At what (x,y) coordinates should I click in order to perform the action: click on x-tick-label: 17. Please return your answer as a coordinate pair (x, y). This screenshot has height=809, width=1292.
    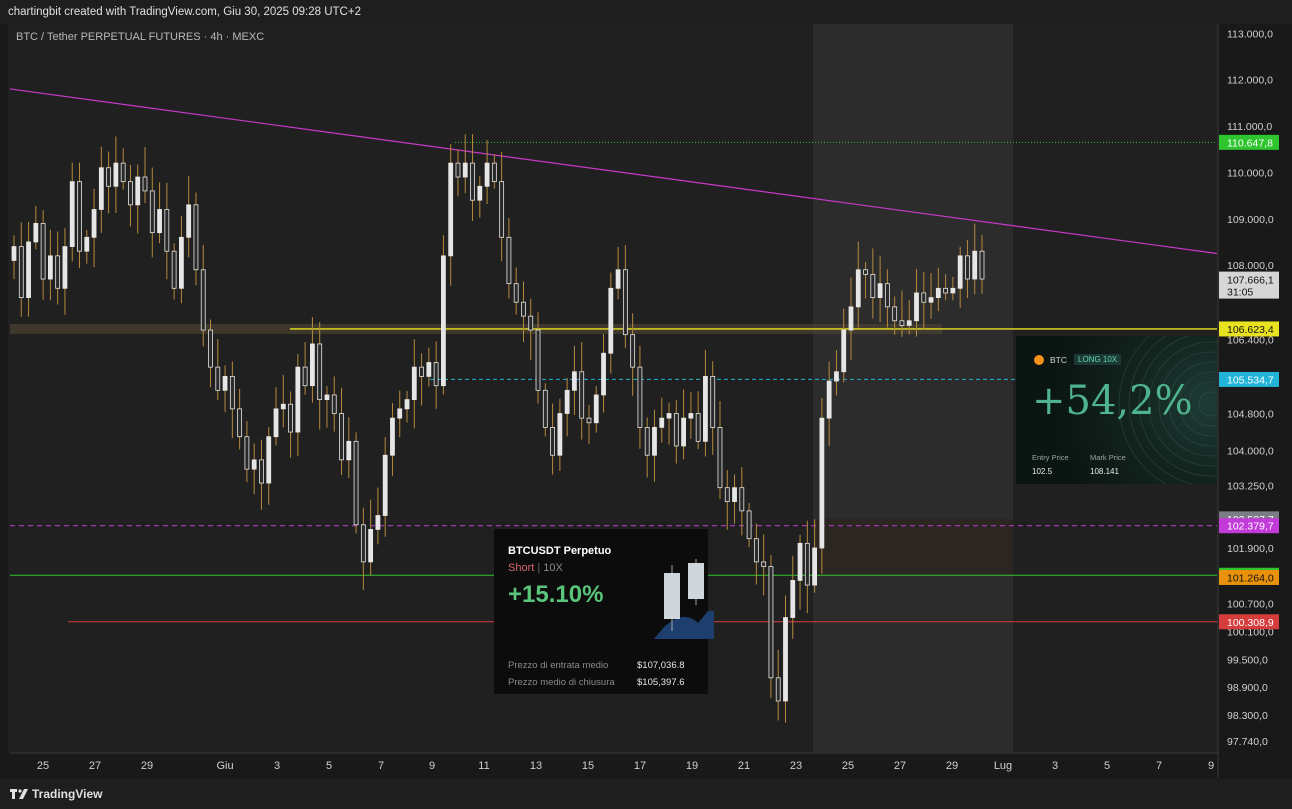
    Looking at the image, I should click on (640, 766).